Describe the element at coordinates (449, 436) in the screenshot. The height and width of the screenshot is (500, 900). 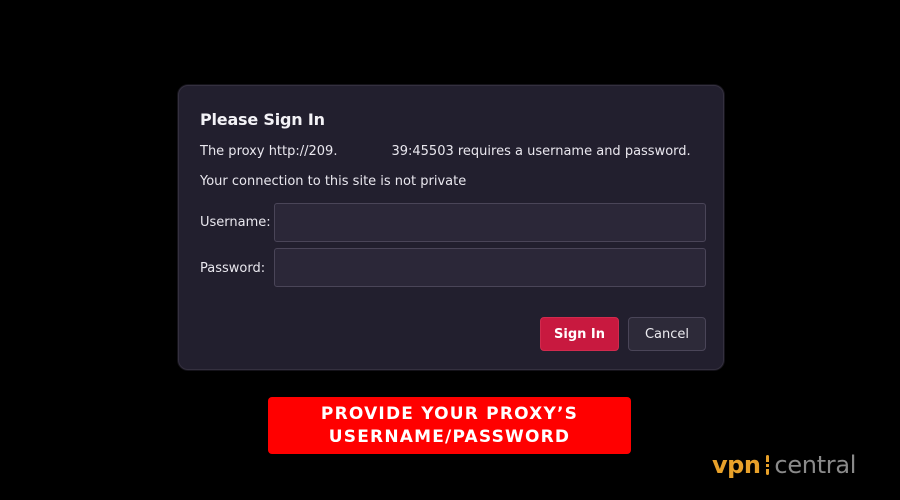
I see `banner-line-2: USERNAME/PASSWORD` at that location.